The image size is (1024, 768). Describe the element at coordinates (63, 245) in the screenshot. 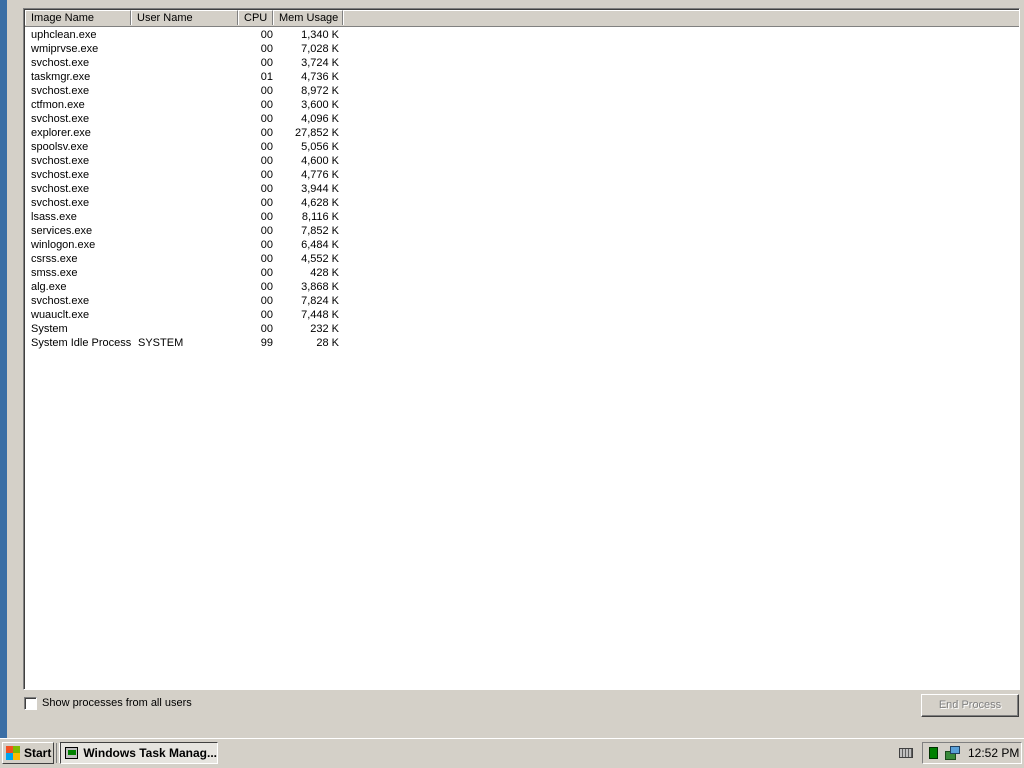

I see `process-image-name: winlogon.exe` at that location.